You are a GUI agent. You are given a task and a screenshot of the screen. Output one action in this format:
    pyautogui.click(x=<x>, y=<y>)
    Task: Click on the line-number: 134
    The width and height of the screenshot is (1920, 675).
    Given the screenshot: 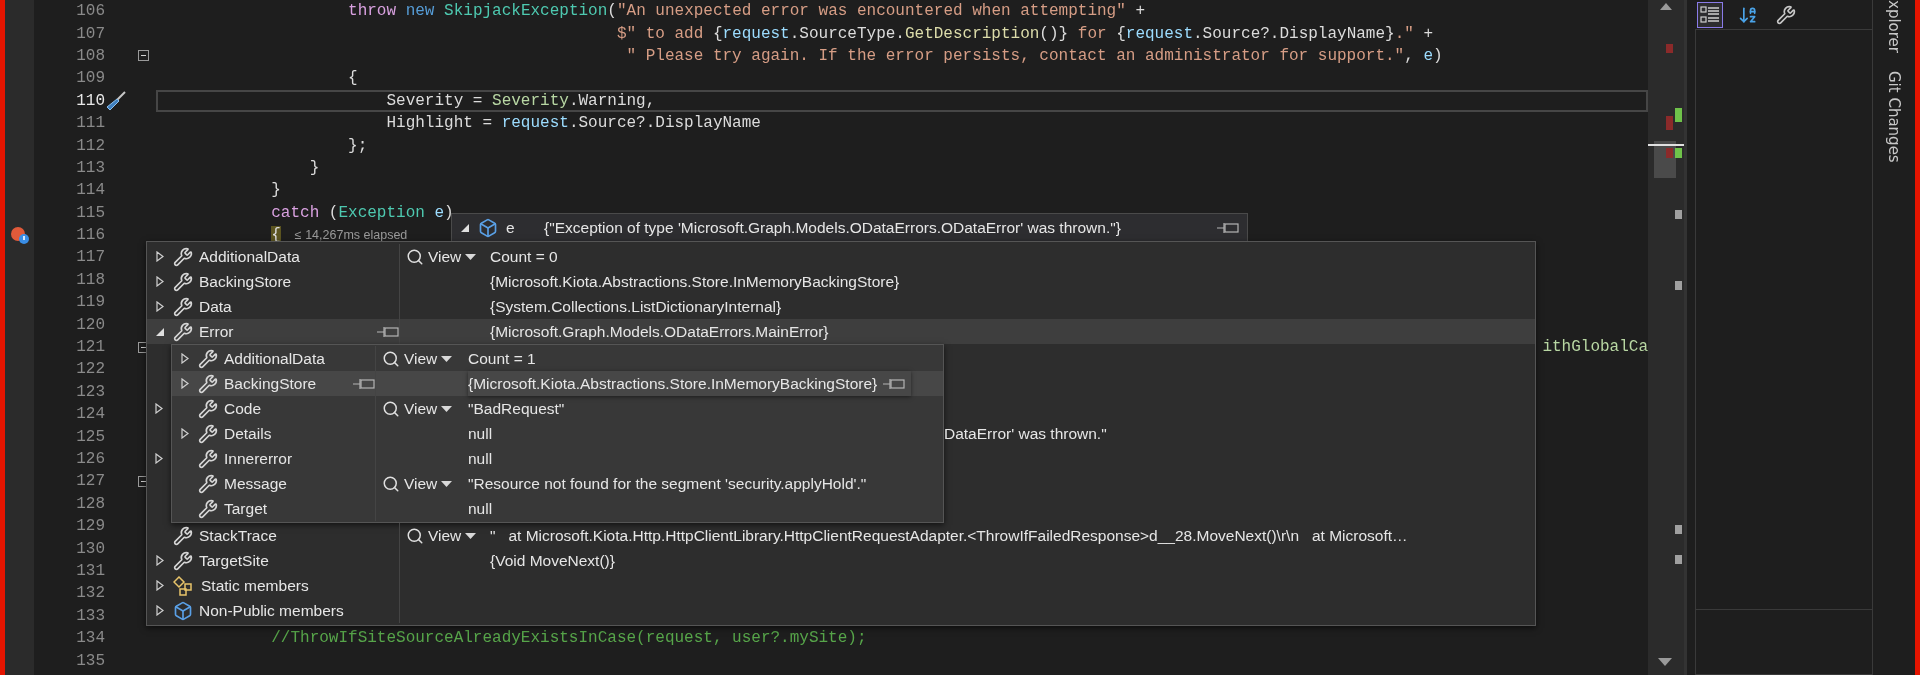 What is the action you would take?
    pyautogui.click(x=90, y=638)
    